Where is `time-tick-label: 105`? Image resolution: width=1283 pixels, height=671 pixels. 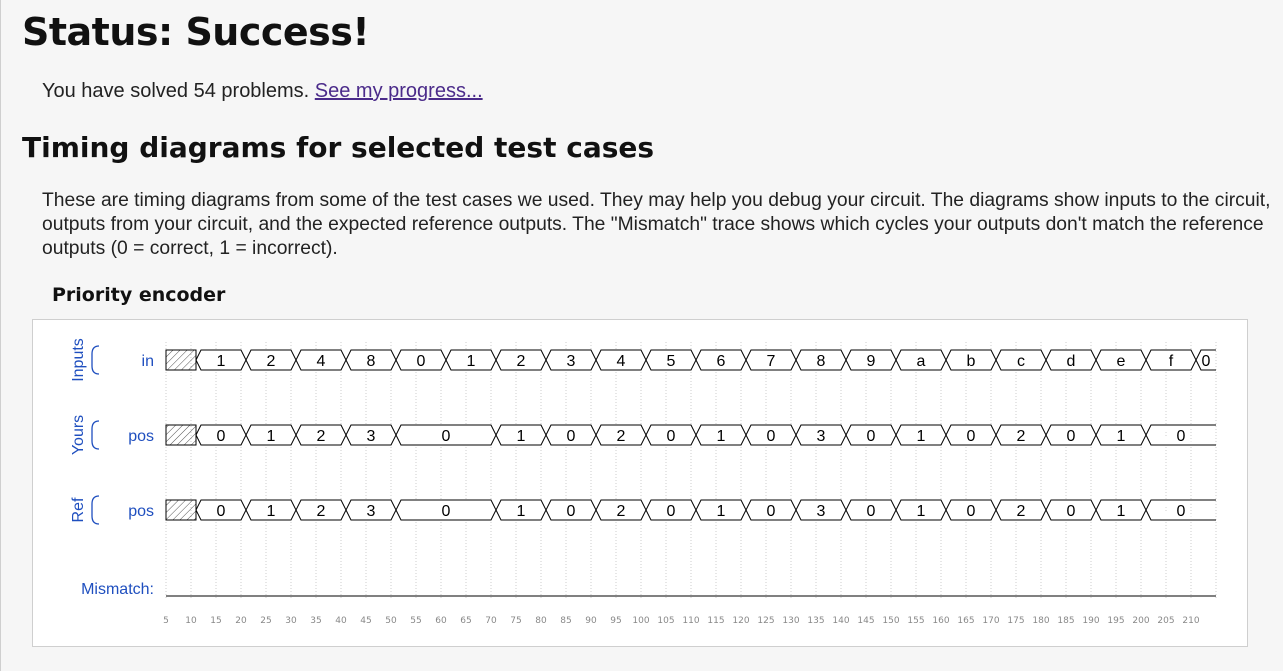 time-tick-label: 105 is located at coordinates (665, 621).